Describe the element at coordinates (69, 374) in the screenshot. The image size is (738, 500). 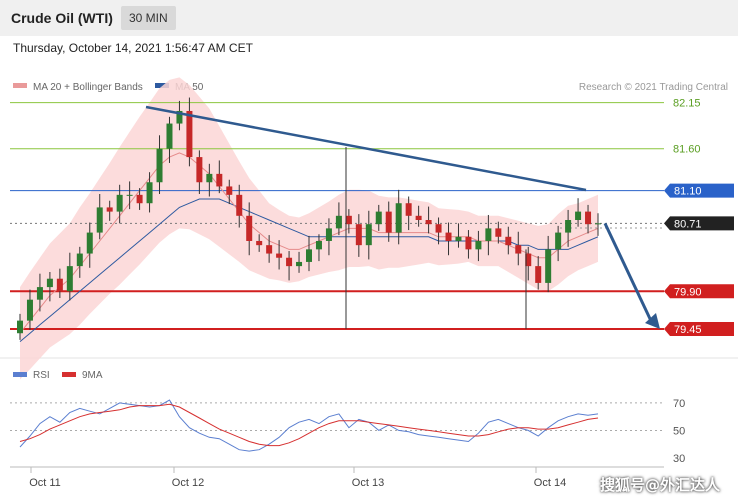
I see `legend-swatch-9ma` at that location.